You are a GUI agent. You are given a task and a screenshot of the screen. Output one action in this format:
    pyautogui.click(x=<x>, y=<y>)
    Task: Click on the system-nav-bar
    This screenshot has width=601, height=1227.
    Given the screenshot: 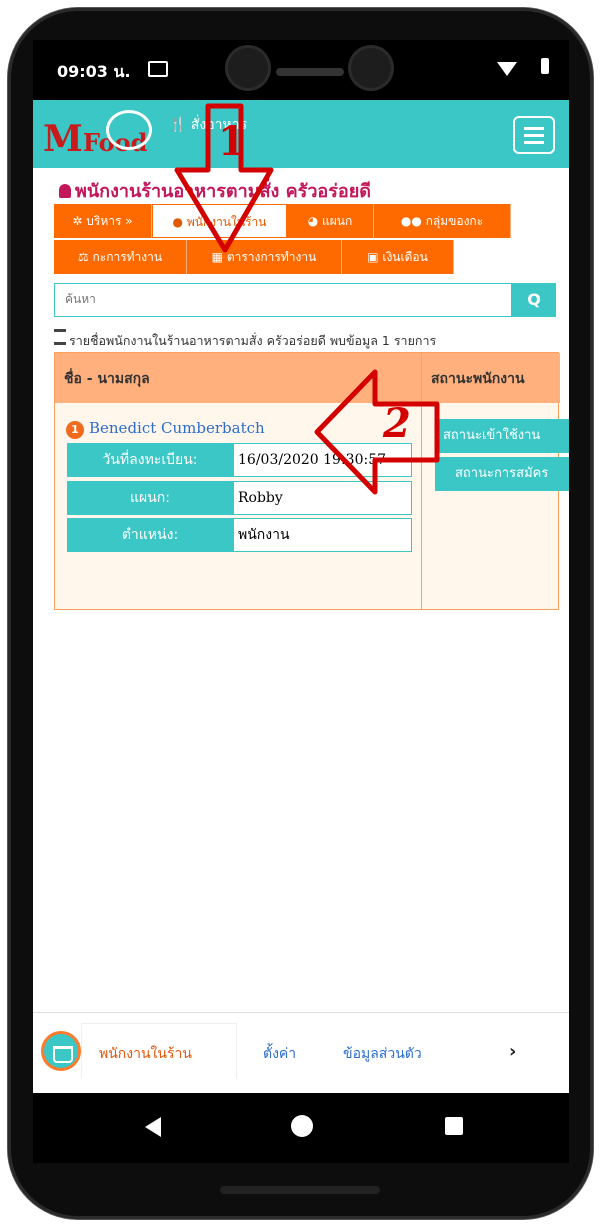 What is the action you would take?
    pyautogui.click(x=301, y=1128)
    